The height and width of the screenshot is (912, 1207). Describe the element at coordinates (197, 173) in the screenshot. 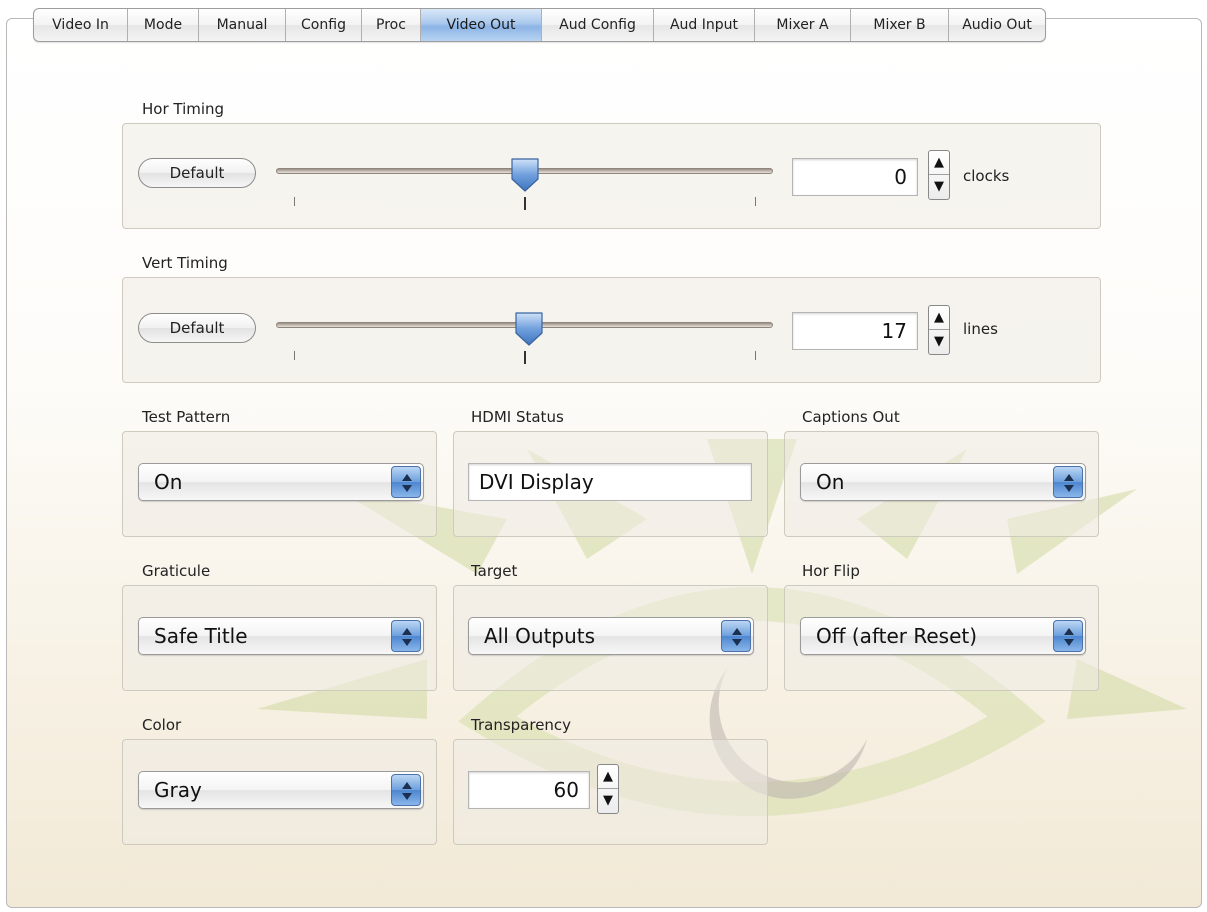

I see `hor-timing-default-button: Default` at that location.